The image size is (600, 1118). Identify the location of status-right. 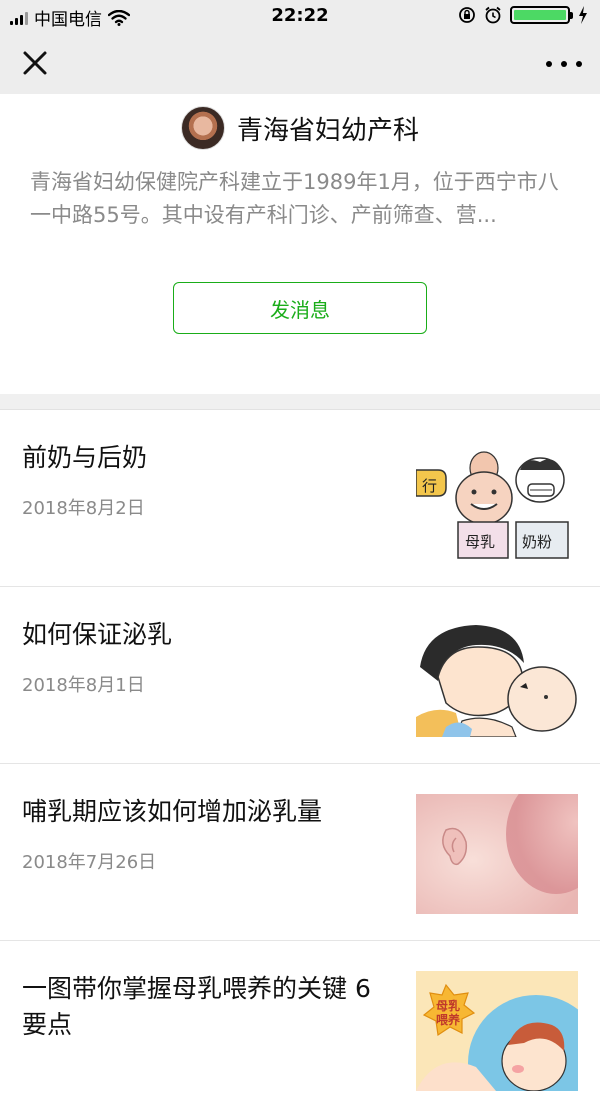
(523, 15).